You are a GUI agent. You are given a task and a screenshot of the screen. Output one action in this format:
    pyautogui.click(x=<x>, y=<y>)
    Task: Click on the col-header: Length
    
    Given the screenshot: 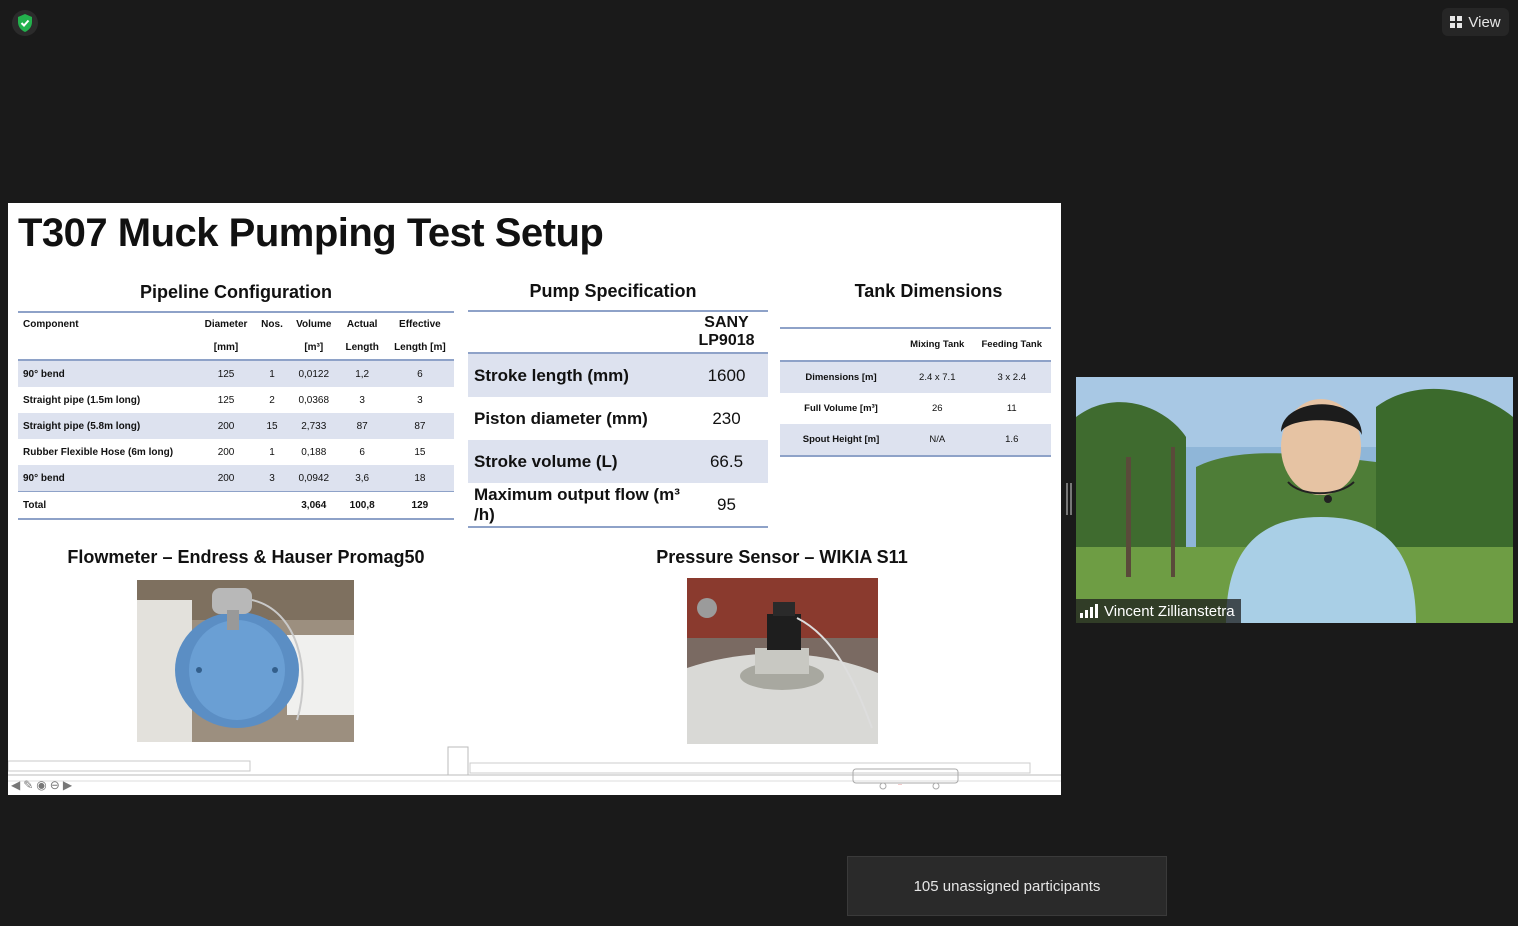 What is the action you would take?
    pyautogui.click(x=362, y=348)
    